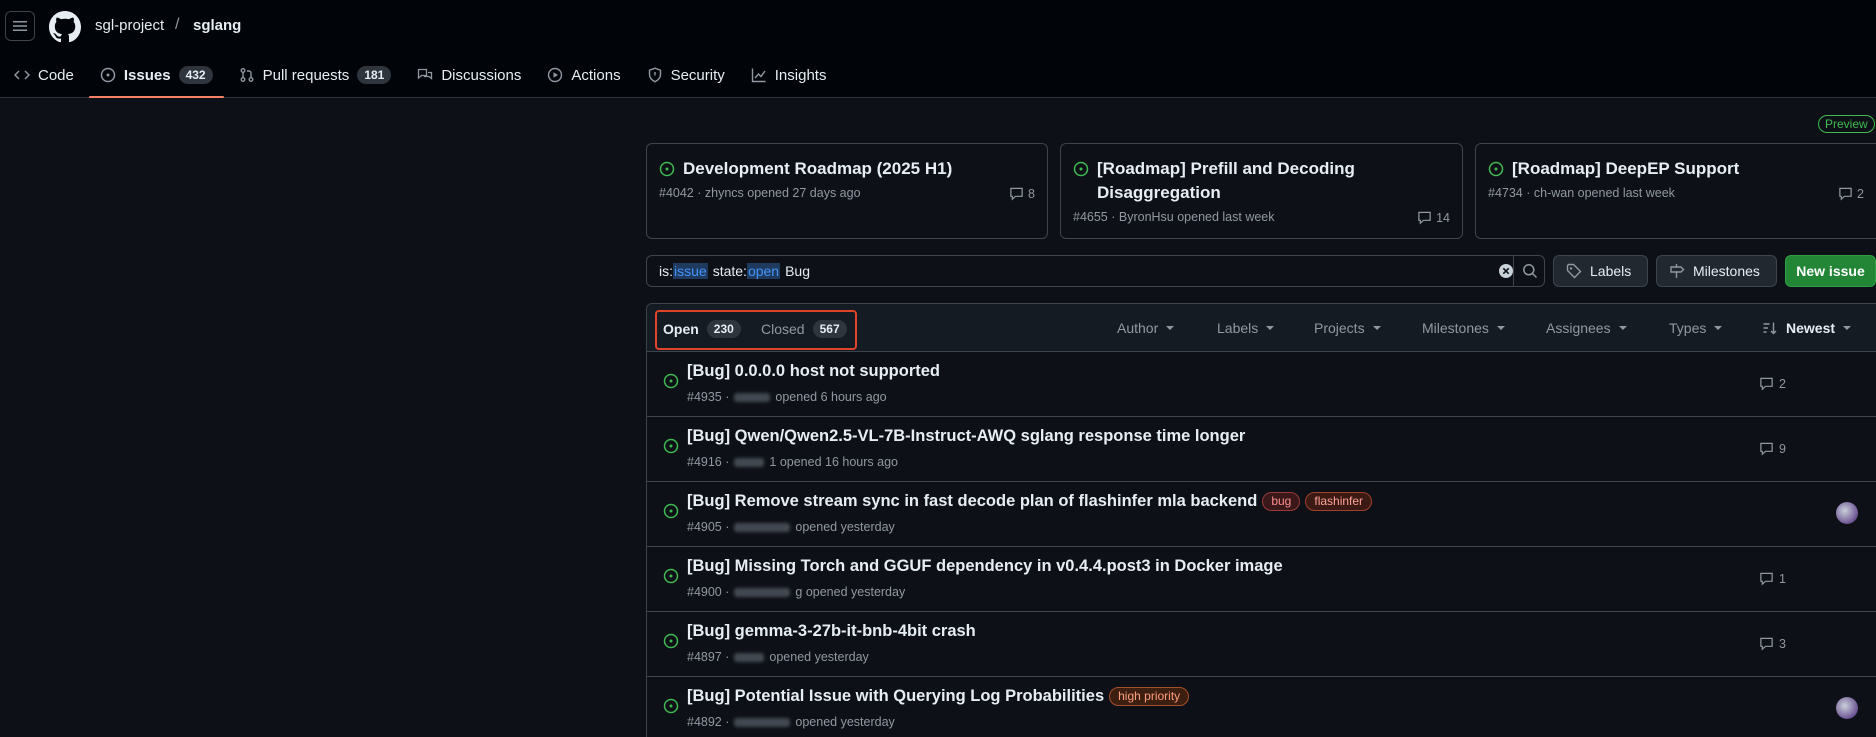 The height and width of the screenshot is (737, 1876). I want to click on issue-comment-count: 3, so click(1782, 643).